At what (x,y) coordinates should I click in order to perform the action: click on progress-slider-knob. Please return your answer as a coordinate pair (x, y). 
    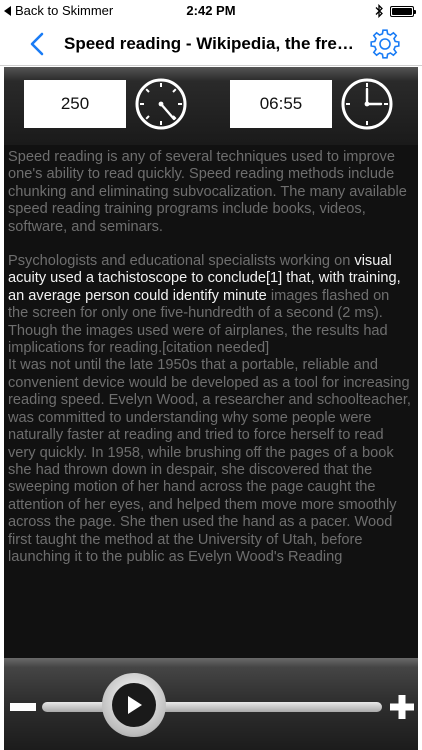
    Looking at the image, I should click on (133, 705).